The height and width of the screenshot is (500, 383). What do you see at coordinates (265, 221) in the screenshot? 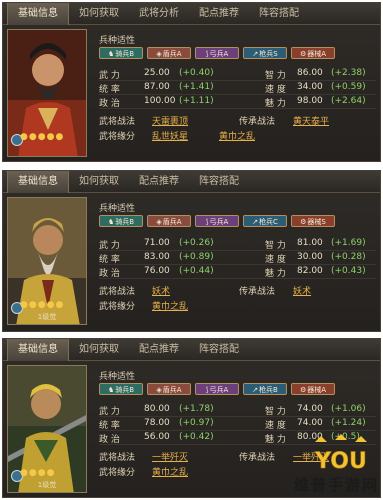
I see `troop-spear: ↗枪兵C` at bounding box center [265, 221].